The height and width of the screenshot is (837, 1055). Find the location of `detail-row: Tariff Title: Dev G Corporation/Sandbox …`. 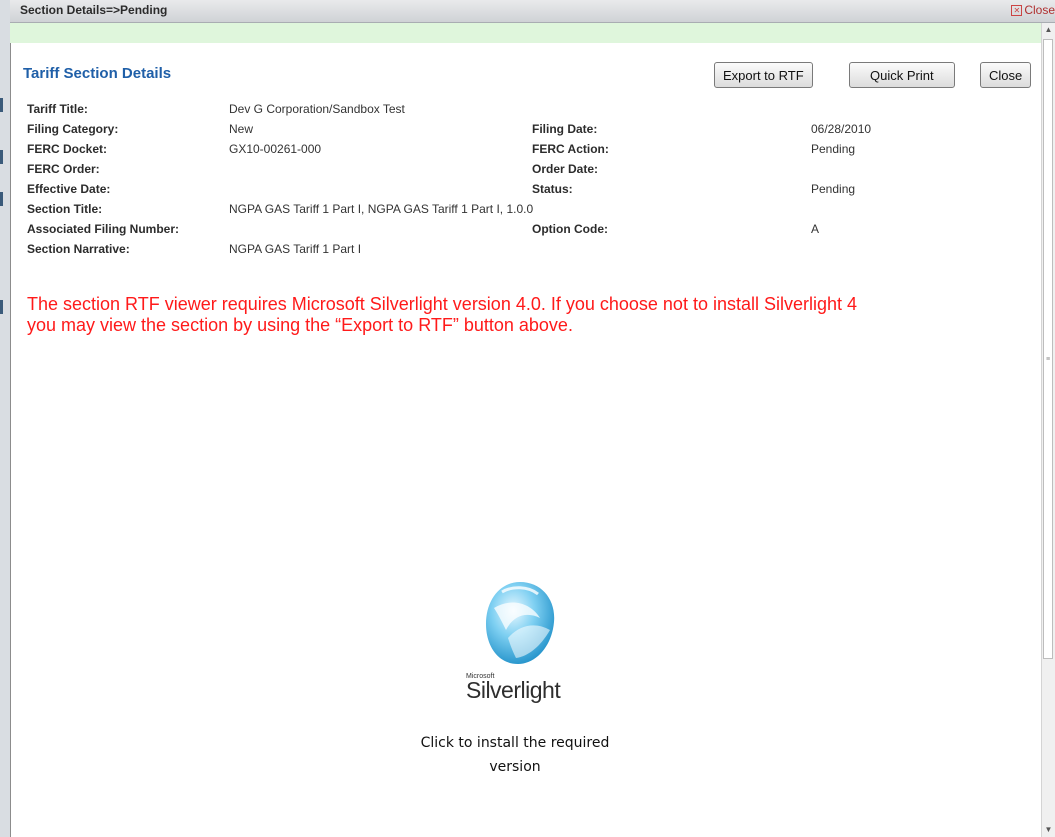

detail-row: Tariff Title: Dev G Corporation/Sandbox … is located at coordinates (457, 110).